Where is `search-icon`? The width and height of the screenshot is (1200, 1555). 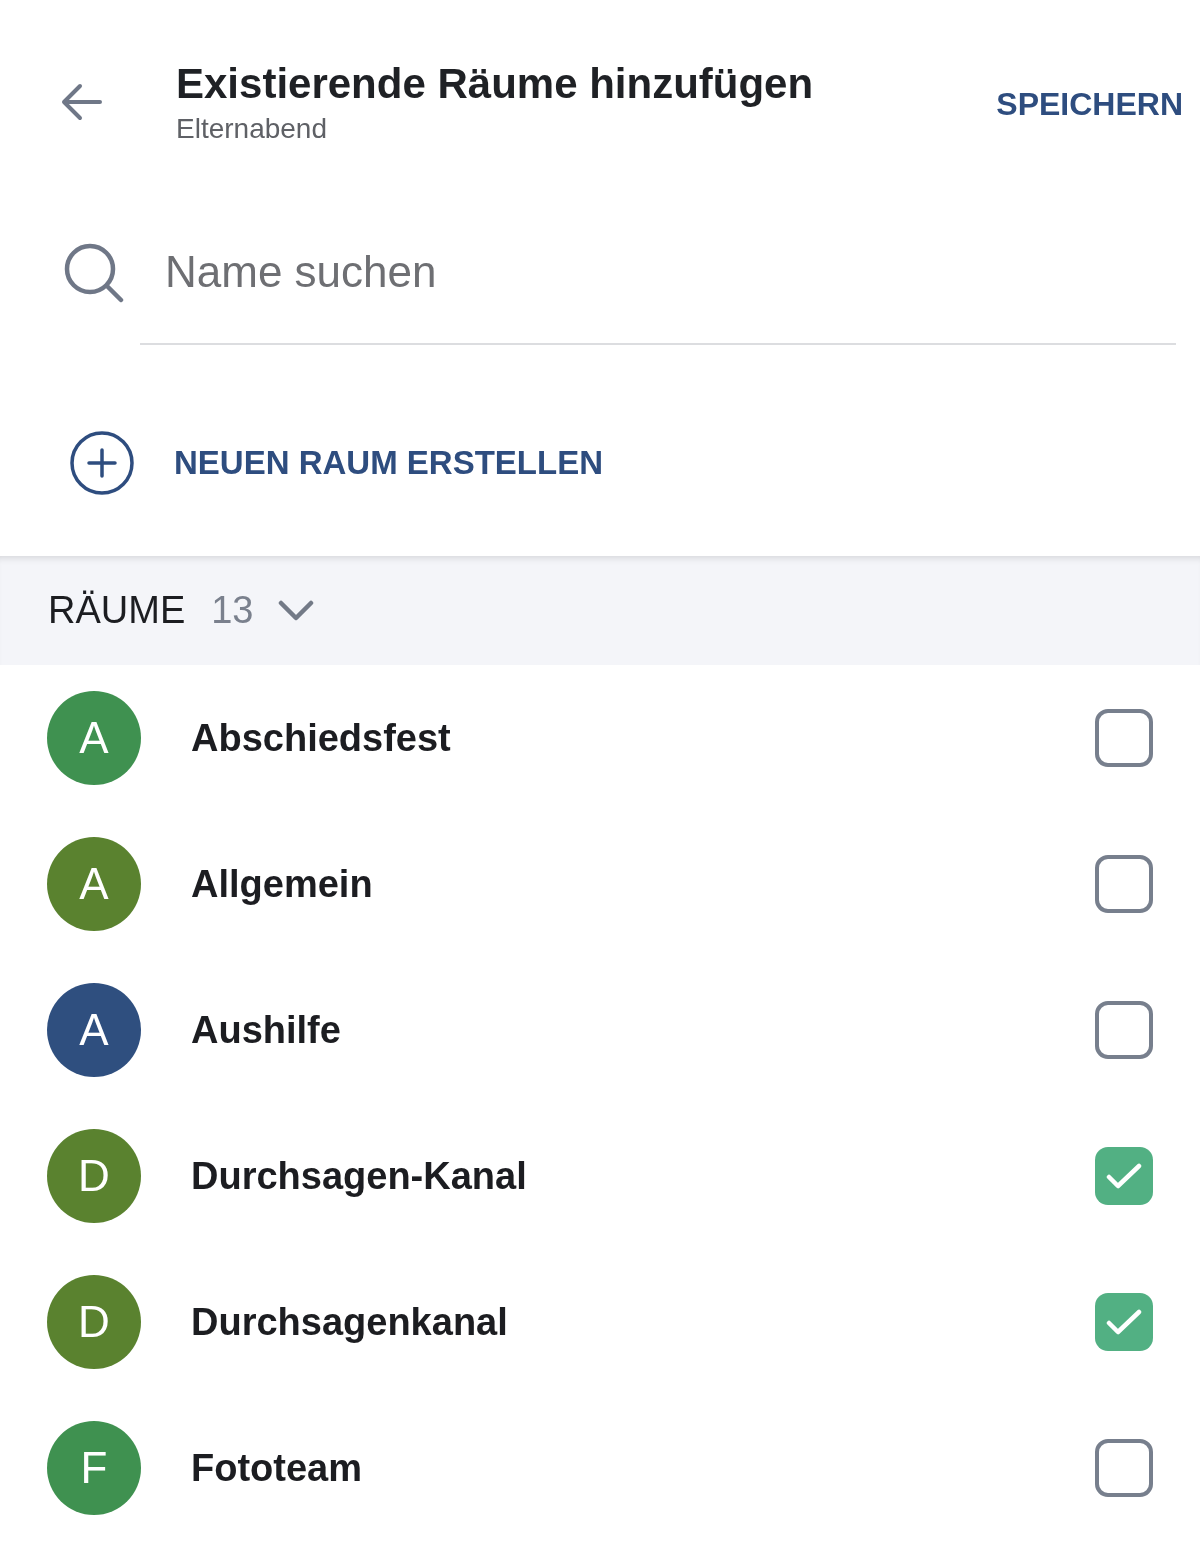 search-icon is located at coordinates (94, 272).